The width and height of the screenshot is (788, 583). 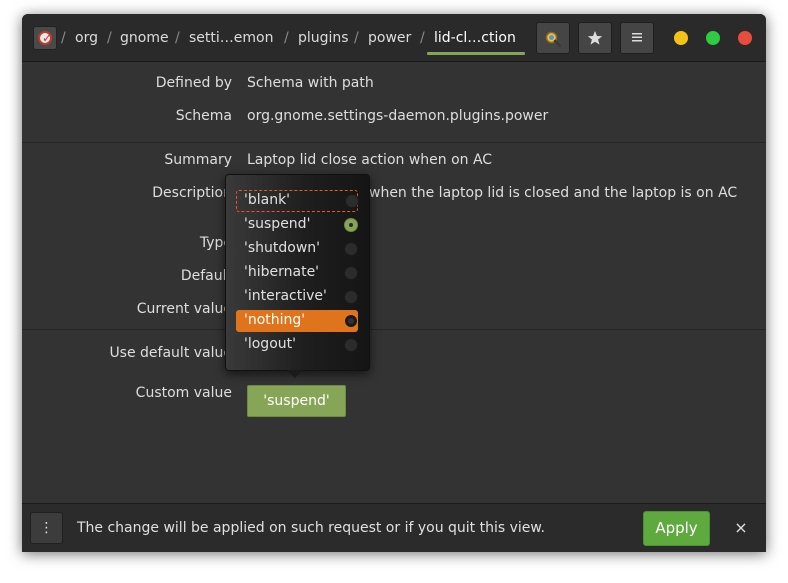 I want to click on default-label: Default, so click(x=206, y=276).